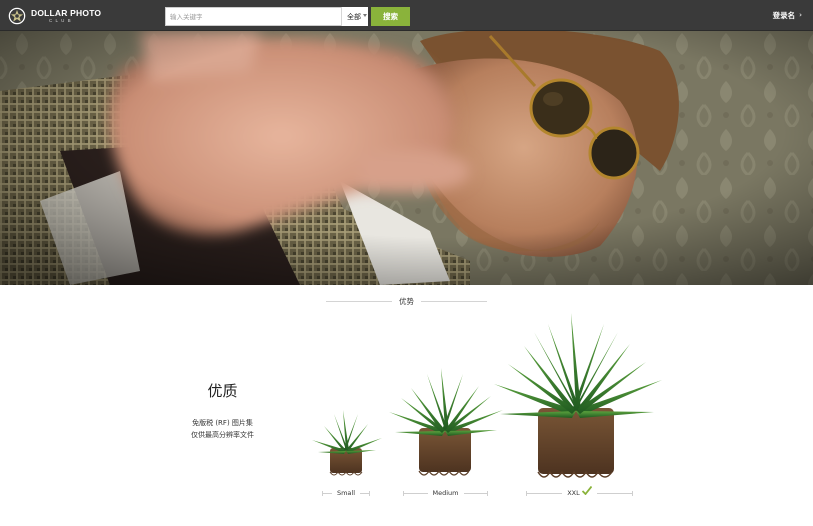  I want to click on search-scope-value: 全部, so click(354, 16).